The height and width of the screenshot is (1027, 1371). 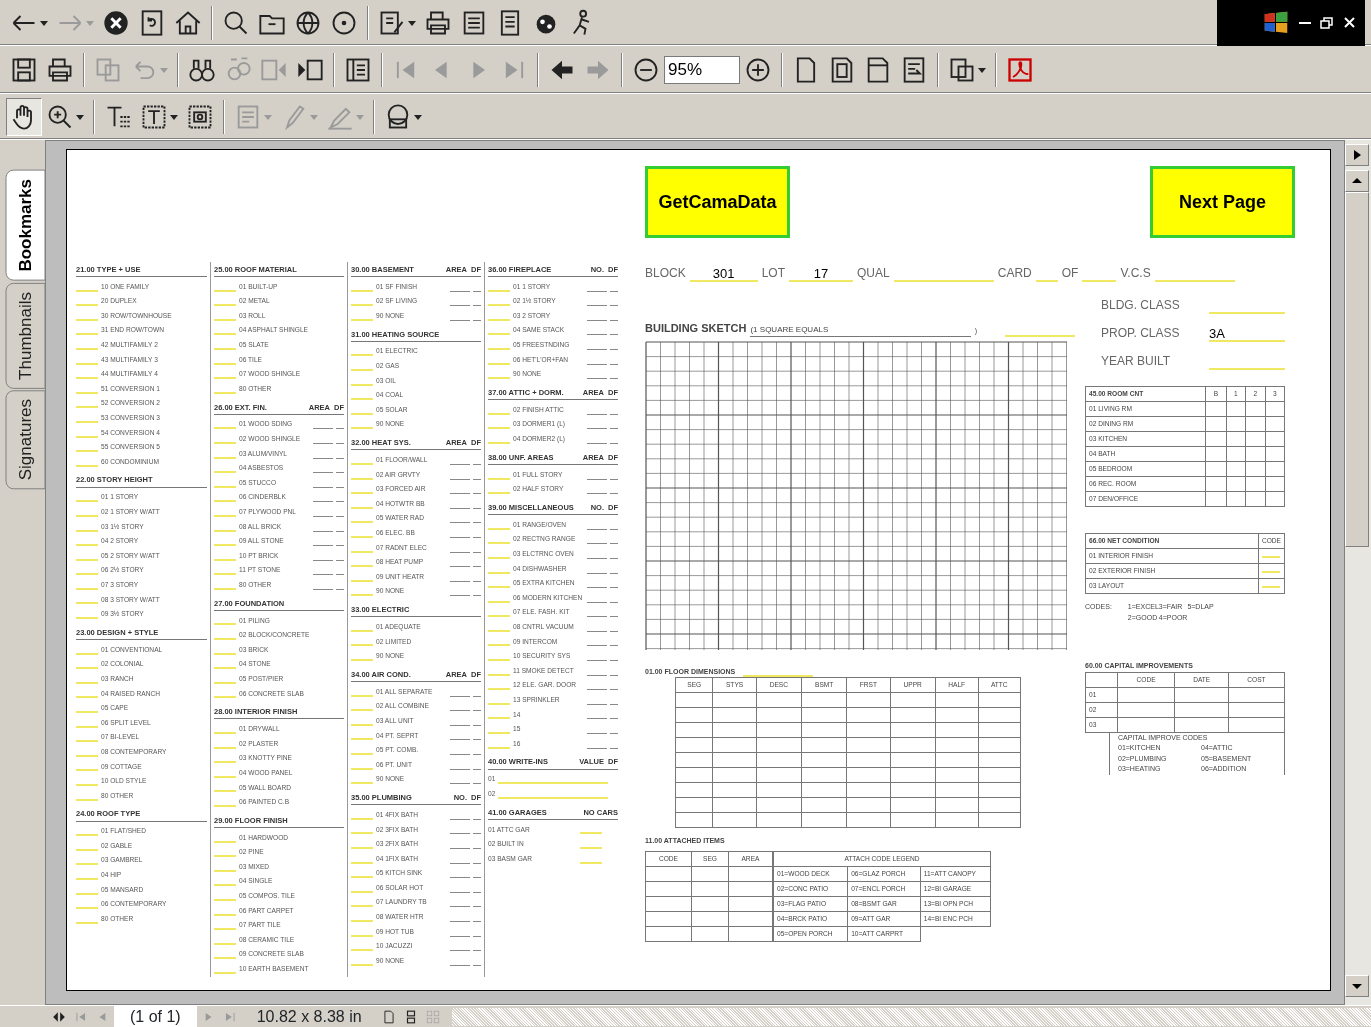 I want to click on page-number-field: (1 of 1), so click(x=155, y=1015).